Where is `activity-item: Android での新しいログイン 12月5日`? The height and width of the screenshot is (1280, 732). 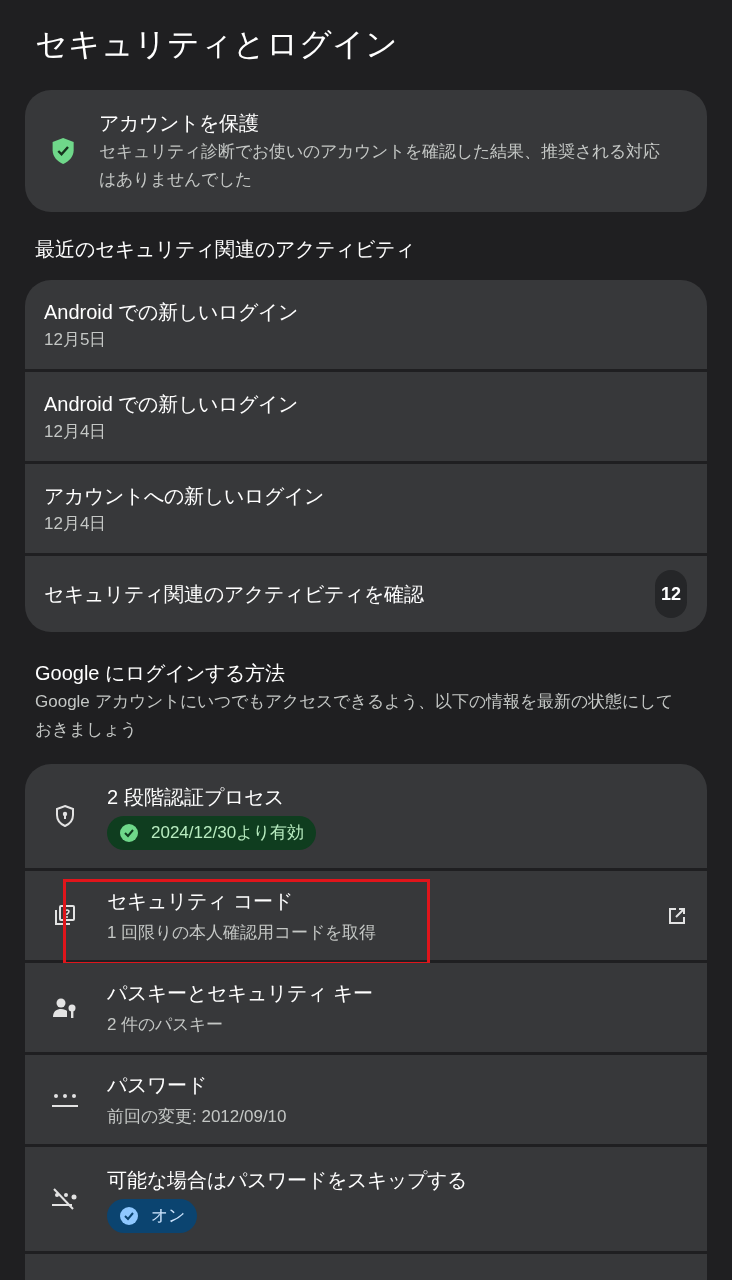 activity-item: Android での新しいログイン 12月5日 is located at coordinates (366, 324).